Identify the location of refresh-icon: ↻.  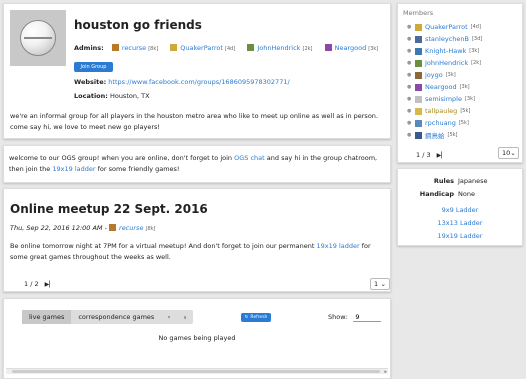
(246, 317).